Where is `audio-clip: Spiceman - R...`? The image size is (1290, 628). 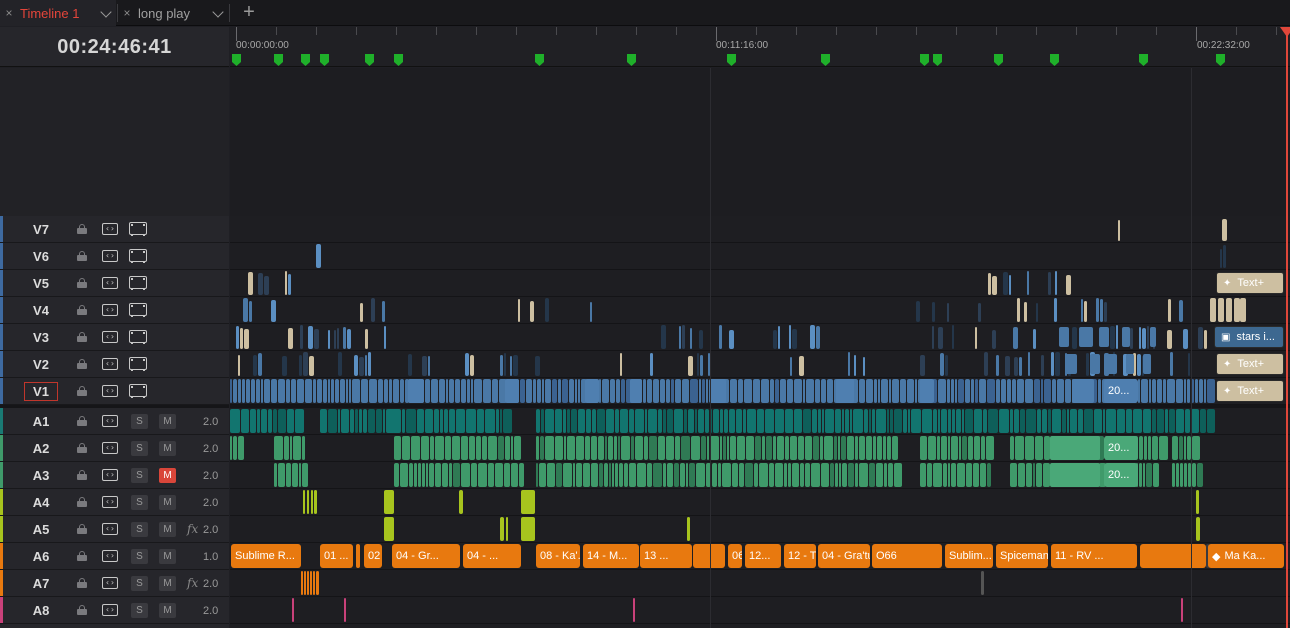
audio-clip: Spiceman - R... is located at coordinates (1022, 556).